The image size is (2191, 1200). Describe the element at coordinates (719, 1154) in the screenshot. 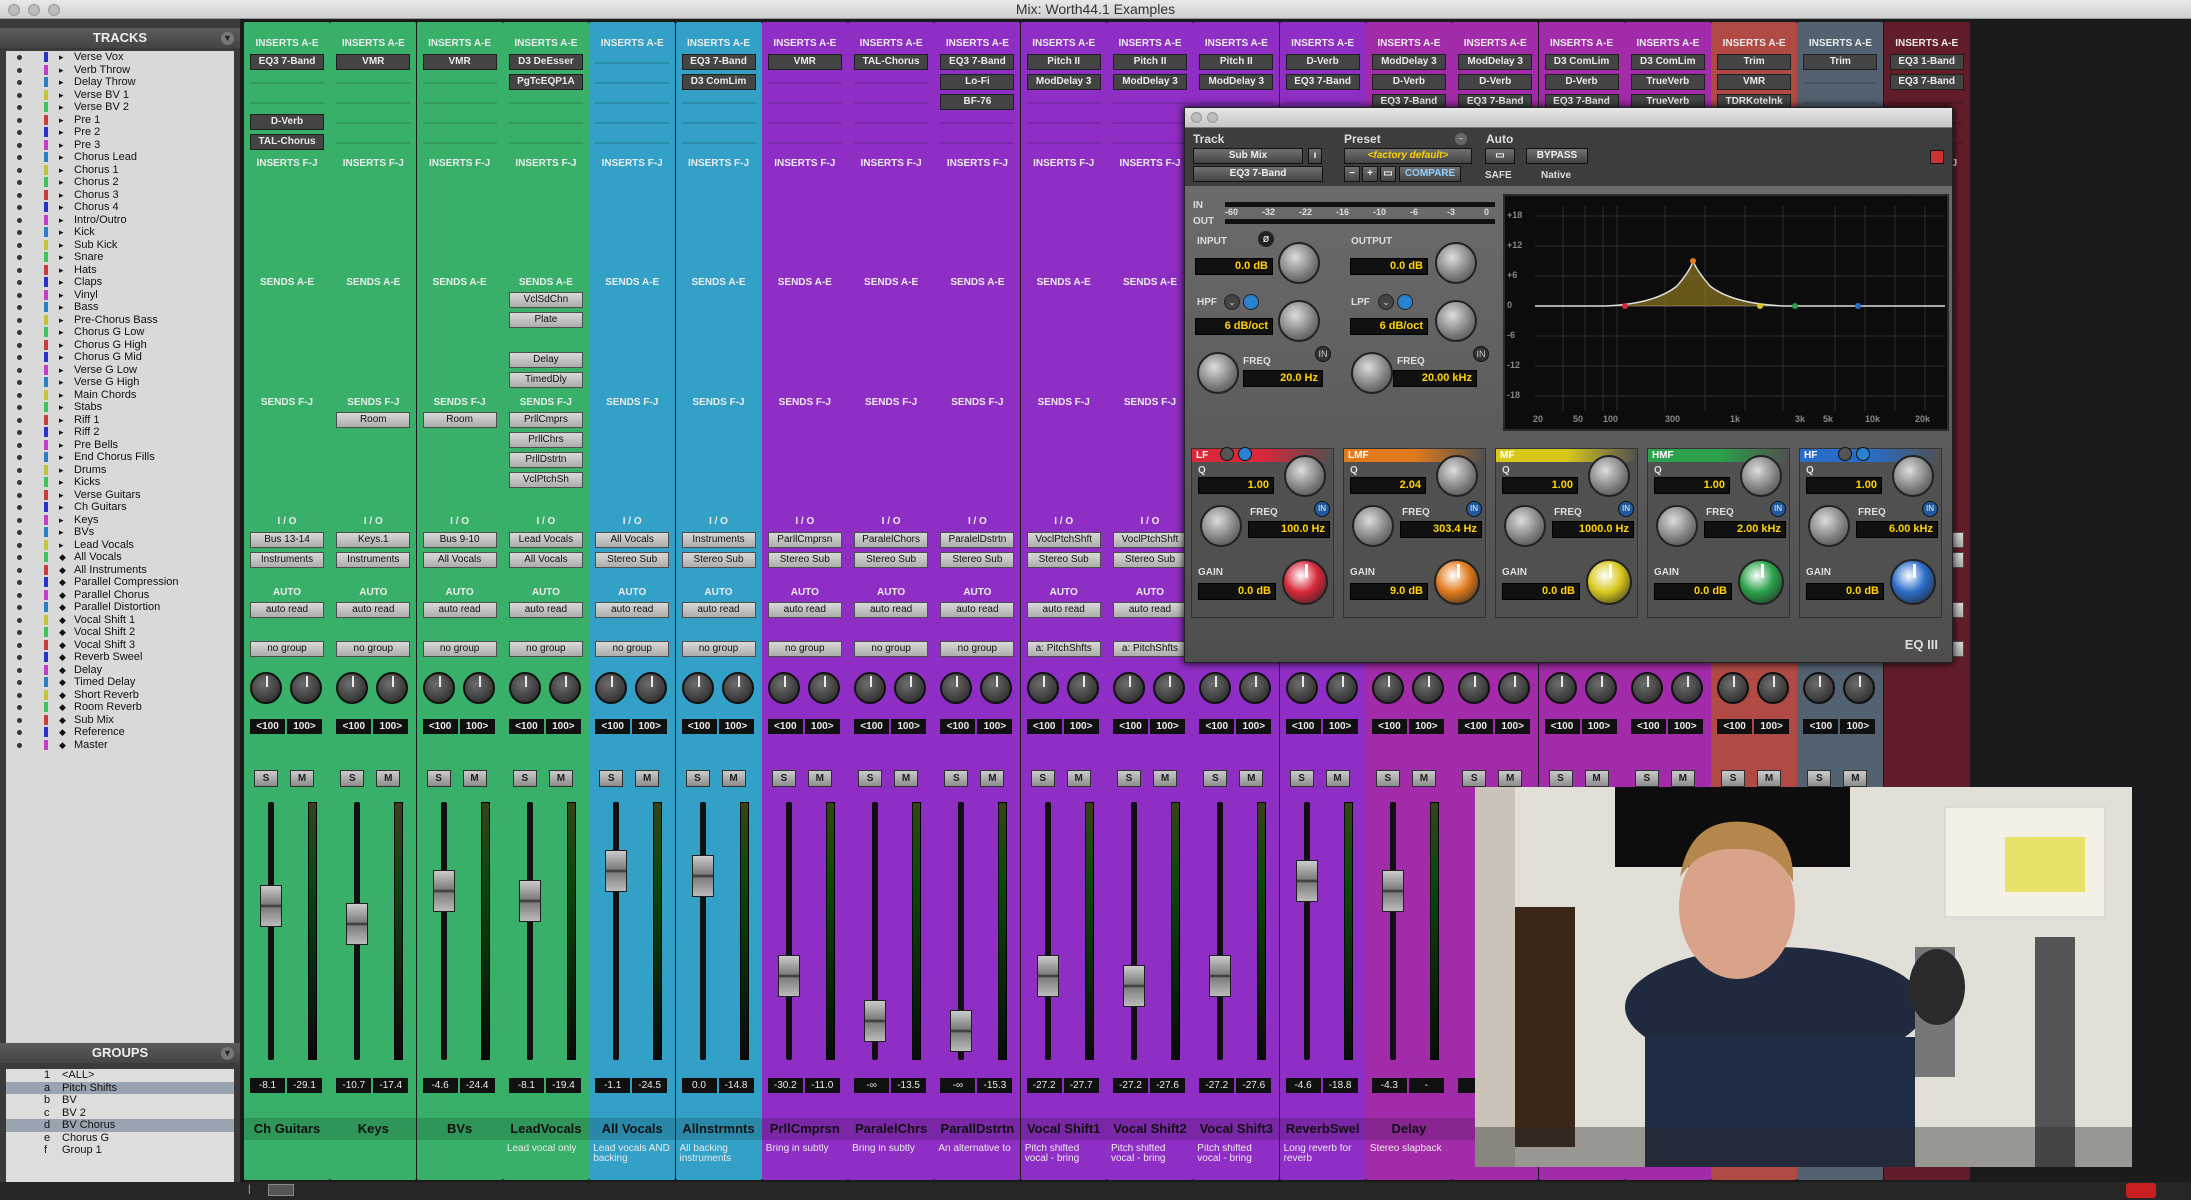

I see `track-comment: All backing instruments` at that location.